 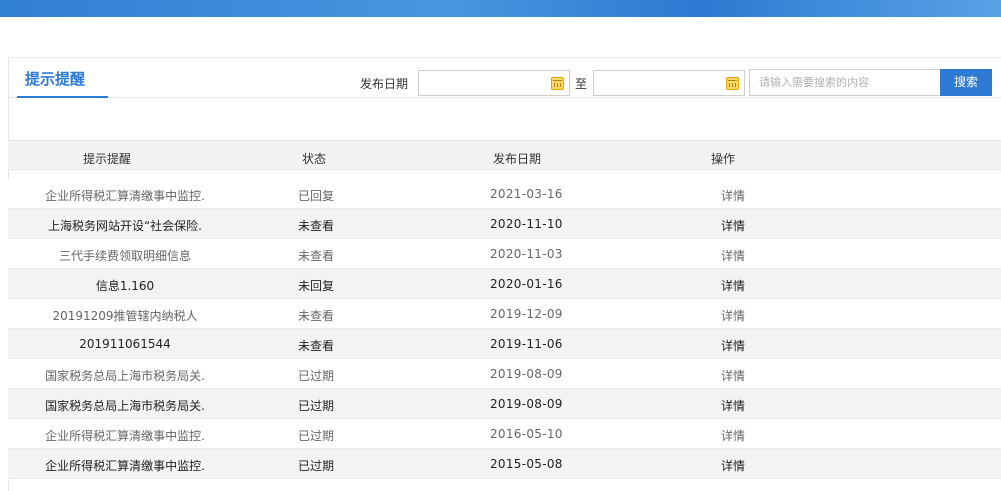 What do you see at coordinates (124, 256) in the screenshot?
I see `row-title: 三代手续费领取明细信息` at bounding box center [124, 256].